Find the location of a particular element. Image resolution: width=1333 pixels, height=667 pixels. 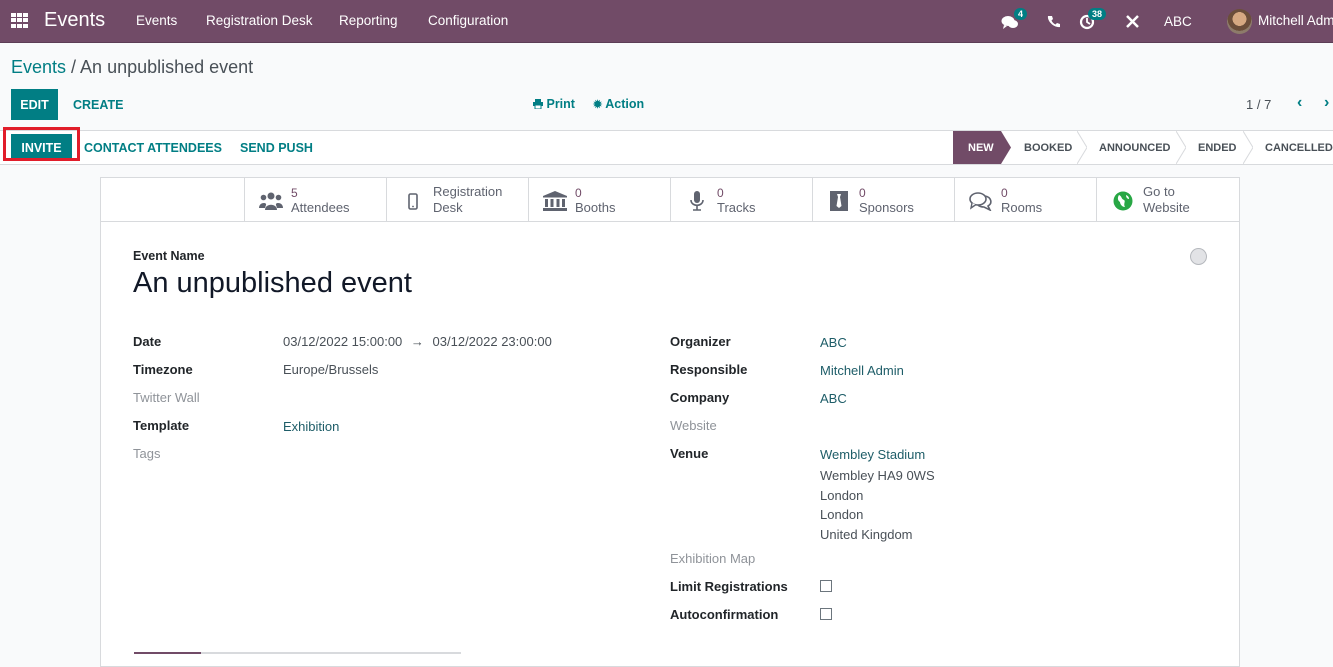

template-link: Exhibition is located at coordinates (311, 426).